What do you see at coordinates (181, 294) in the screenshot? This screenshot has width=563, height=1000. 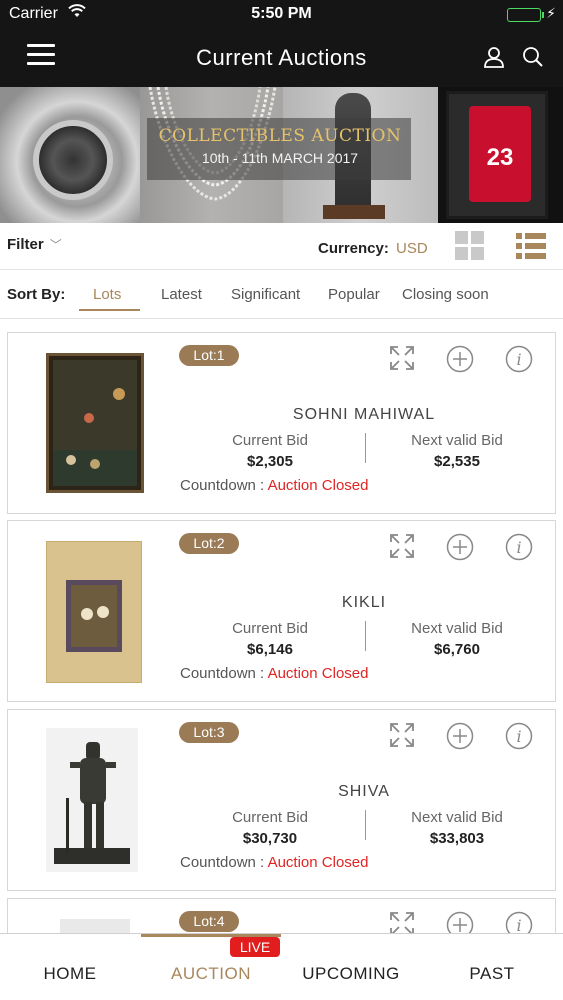 I see `sort-tab-latest: Latest` at bounding box center [181, 294].